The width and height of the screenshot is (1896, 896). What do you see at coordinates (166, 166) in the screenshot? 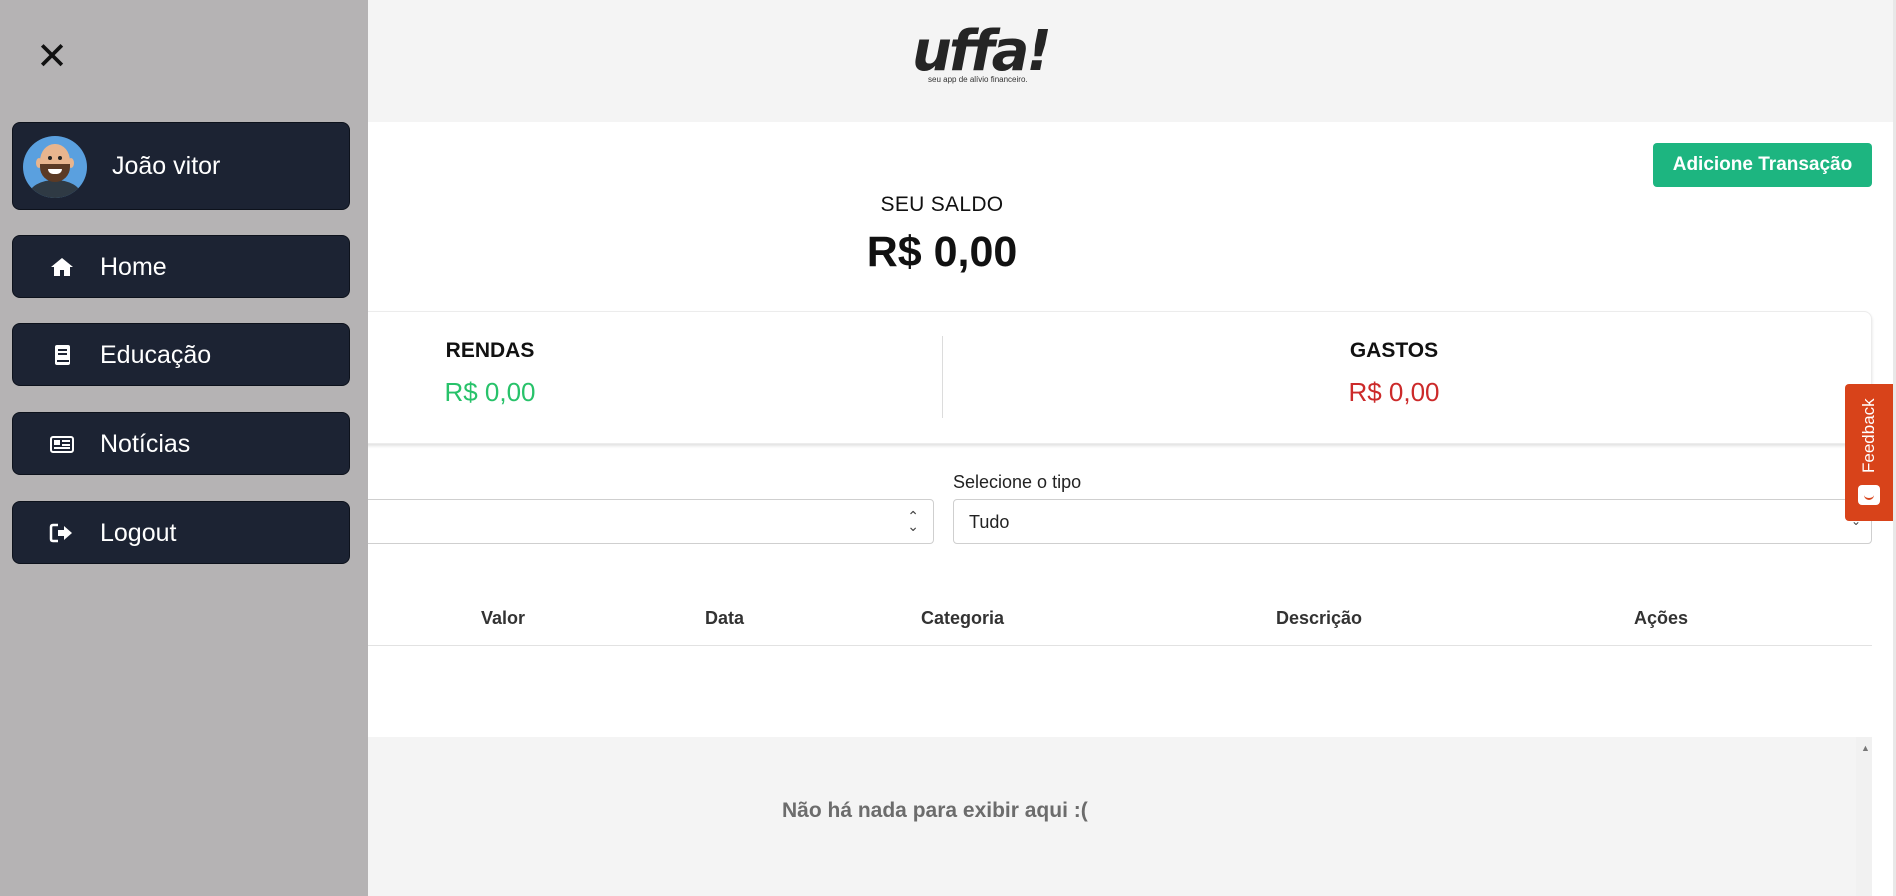
I see `user-name: João vitor` at bounding box center [166, 166].